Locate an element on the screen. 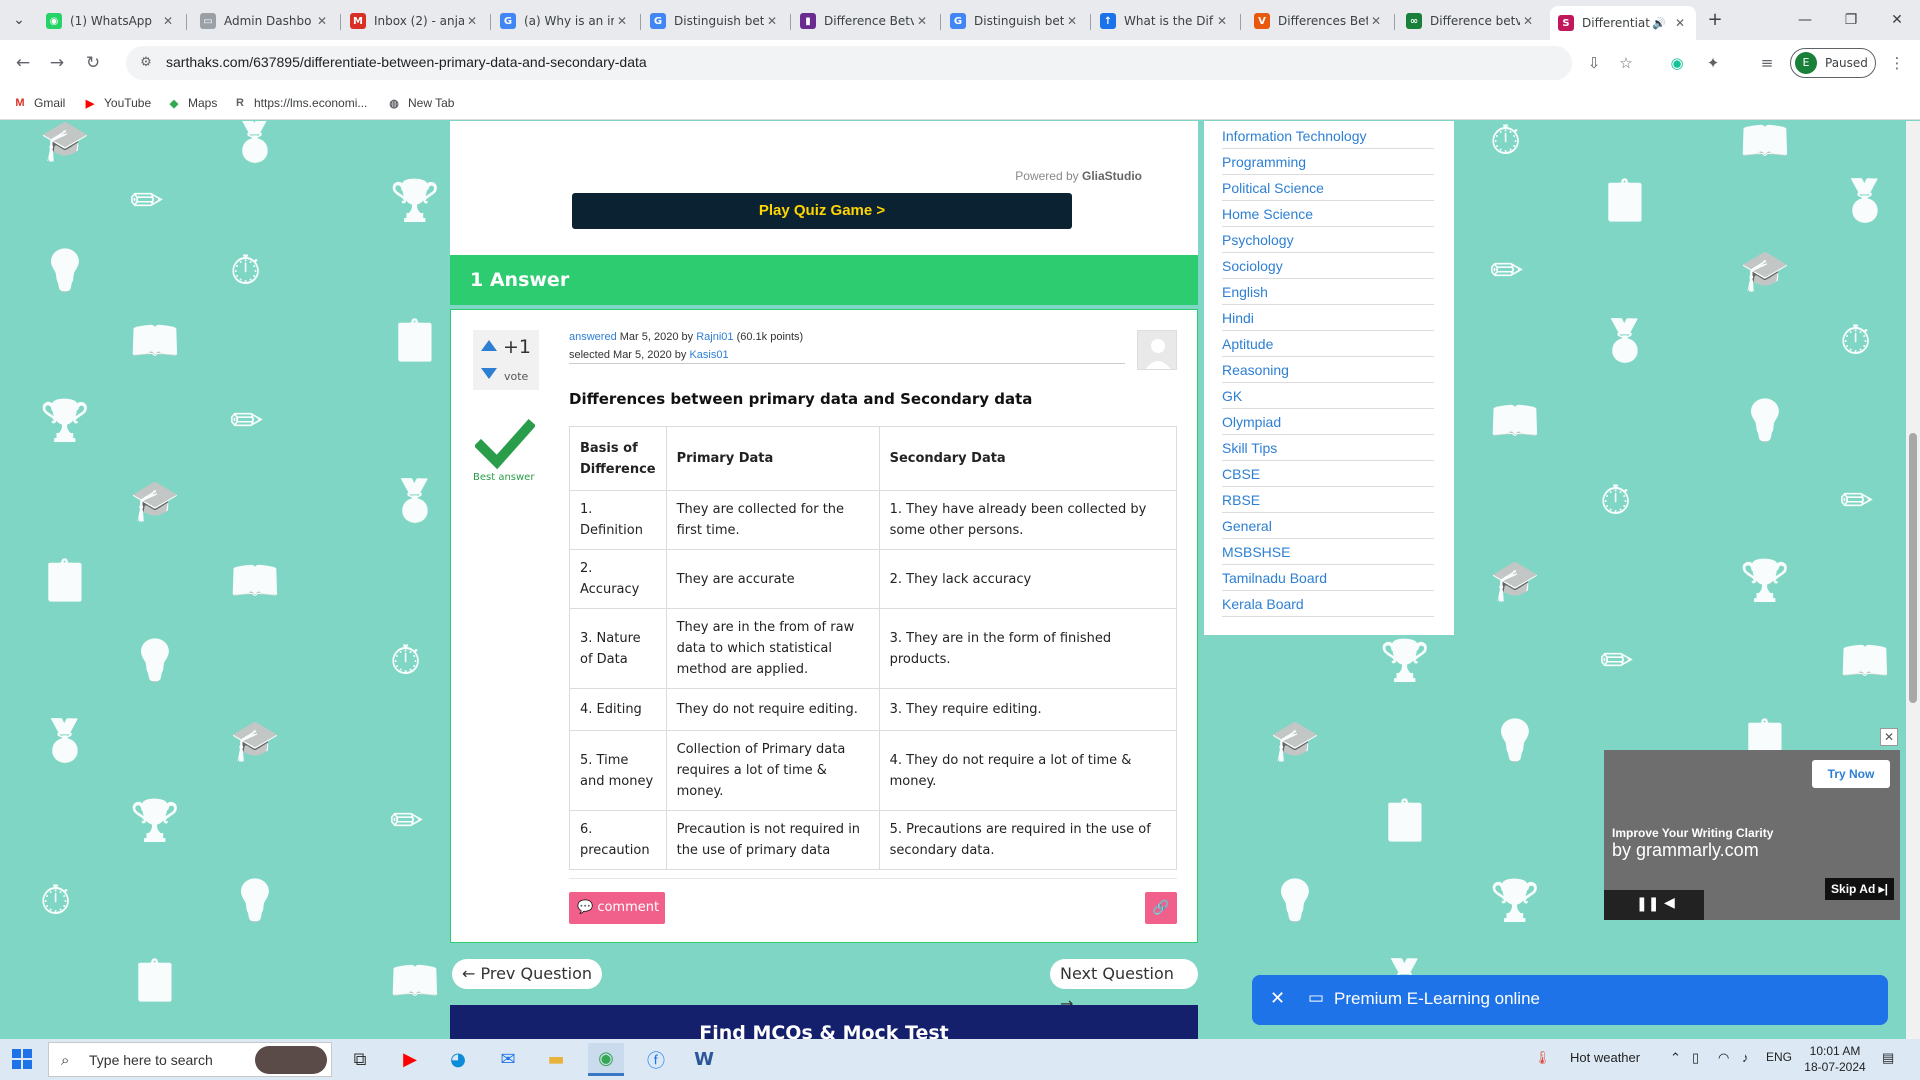  install-app-icon: ⇩ is located at coordinates (1594, 63).